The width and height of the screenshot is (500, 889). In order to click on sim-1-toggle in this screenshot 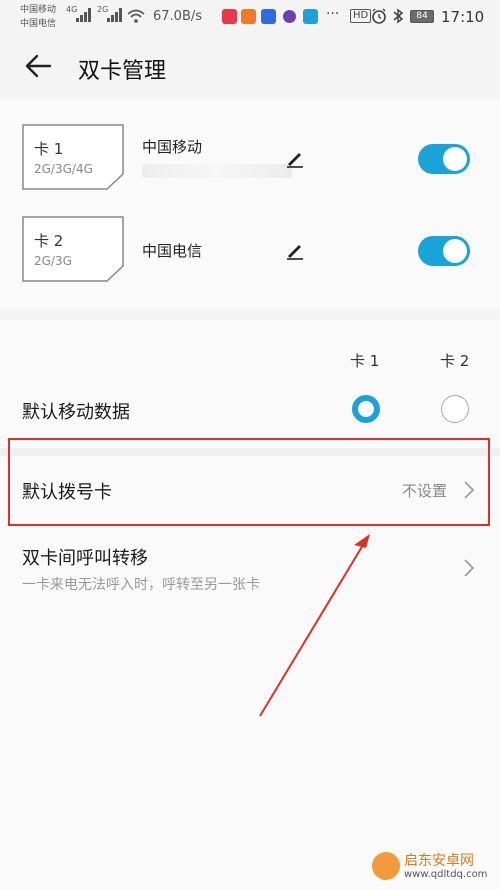, I will do `click(444, 159)`.